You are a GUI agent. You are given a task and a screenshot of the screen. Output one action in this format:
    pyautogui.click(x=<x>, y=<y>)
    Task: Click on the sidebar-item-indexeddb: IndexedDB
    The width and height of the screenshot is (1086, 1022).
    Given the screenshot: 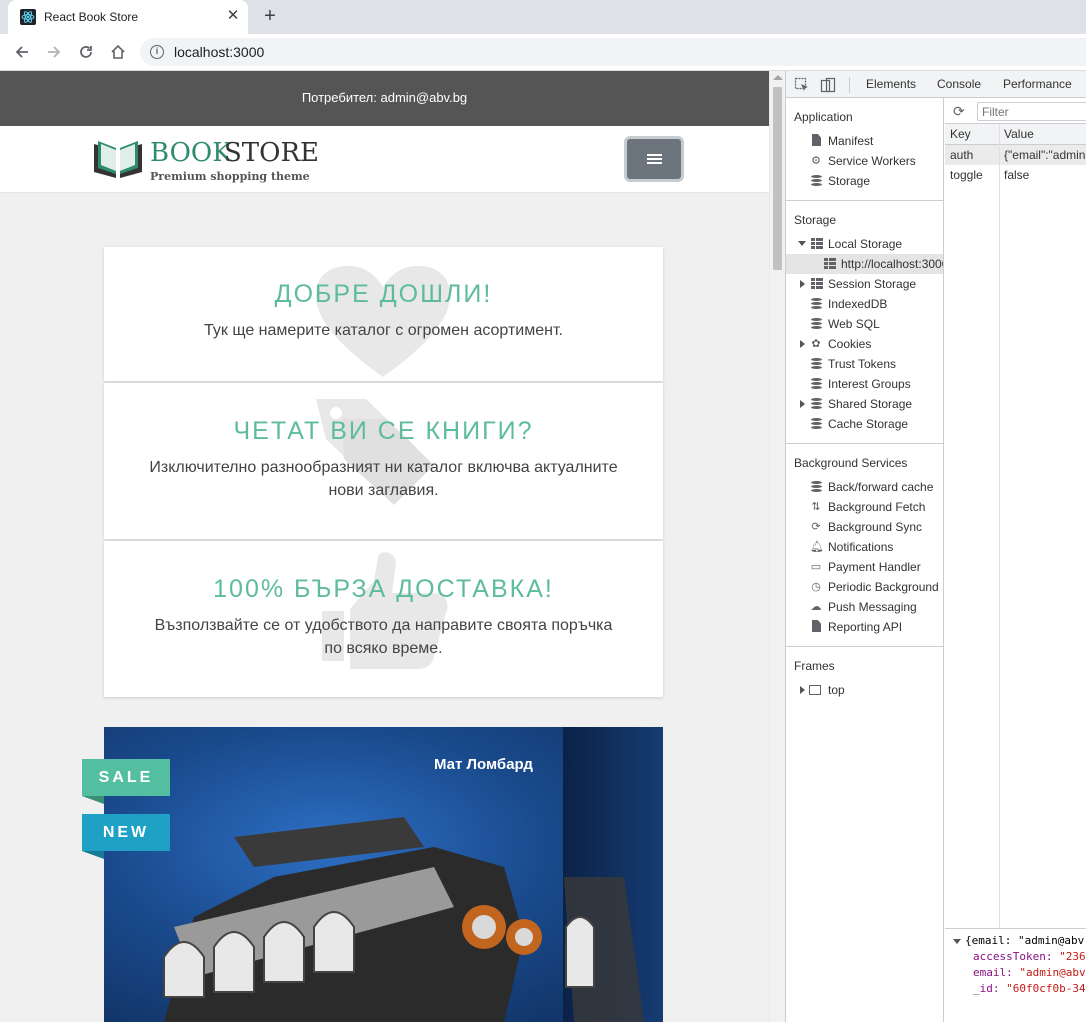 What is the action you would take?
    pyautogui.click(x=864, y=304)
    